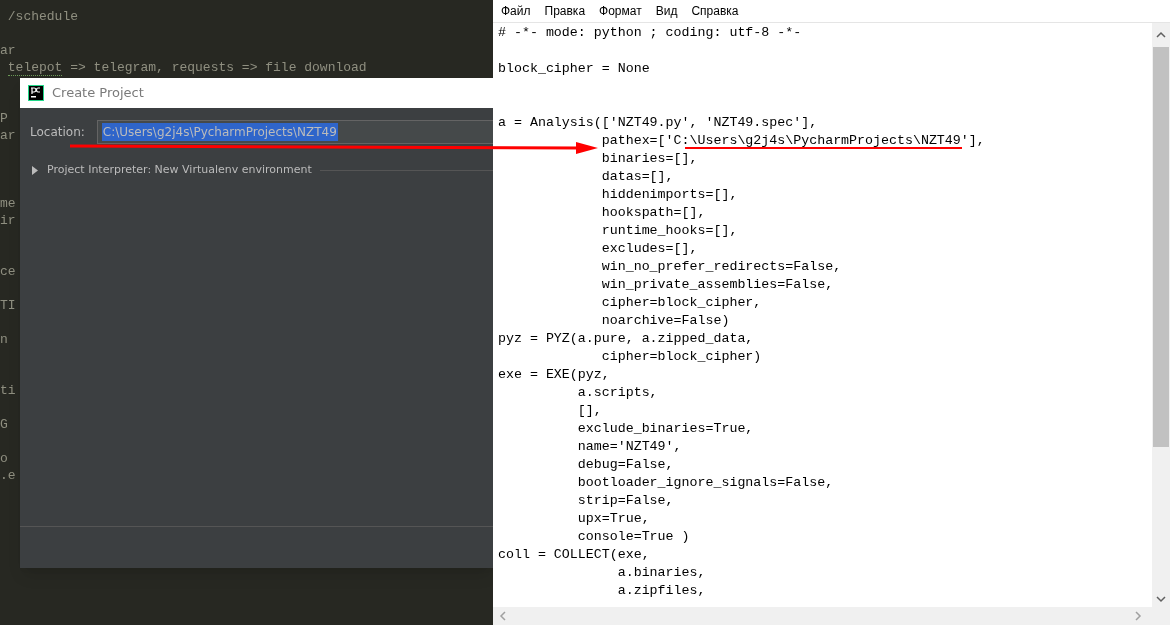  What do you see at coordinates (8, 475) in the screenshot?
I see `code-line: .e` at bounding box center [8, 475].